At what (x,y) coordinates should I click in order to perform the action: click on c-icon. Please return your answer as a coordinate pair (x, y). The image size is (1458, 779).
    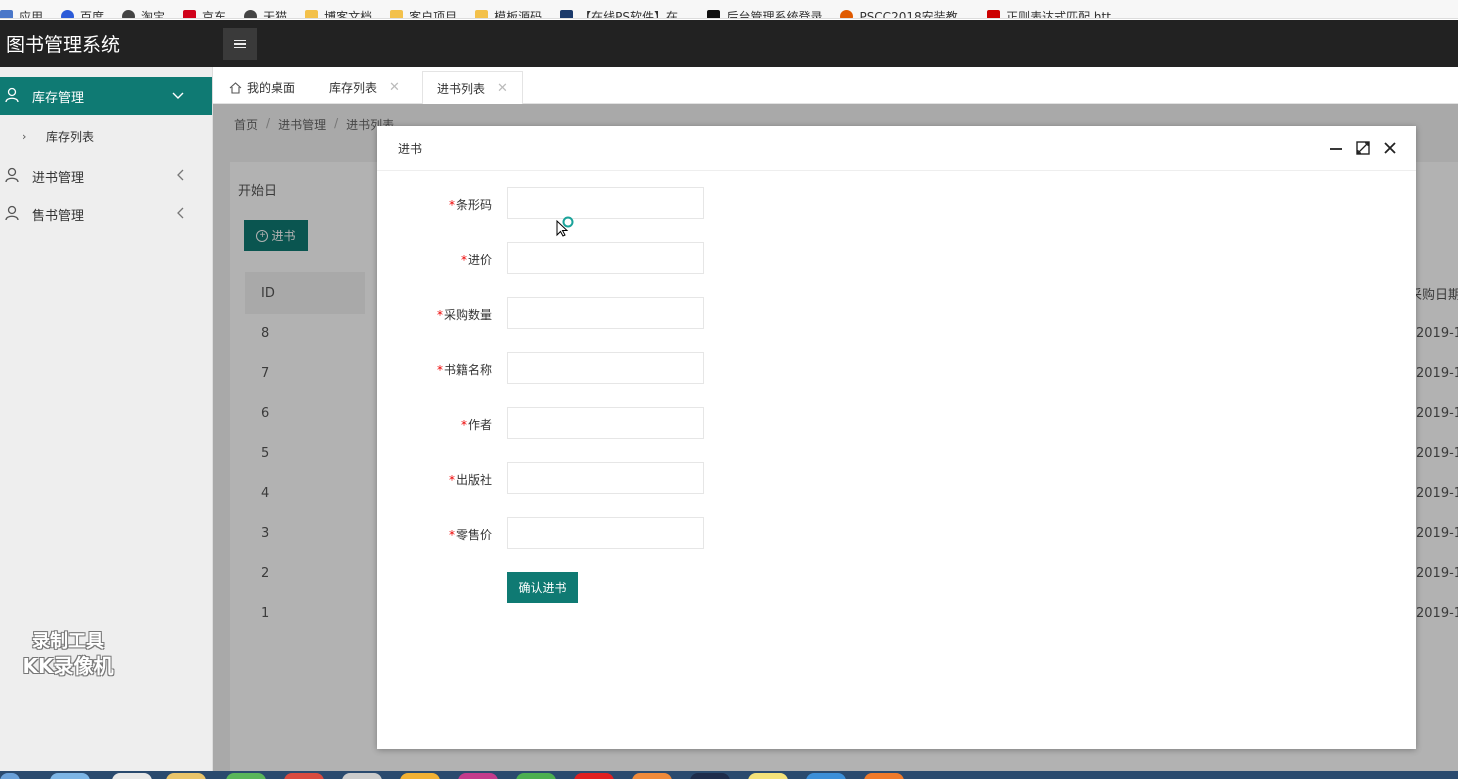
    Looking at the image, I should click on (994, 14).